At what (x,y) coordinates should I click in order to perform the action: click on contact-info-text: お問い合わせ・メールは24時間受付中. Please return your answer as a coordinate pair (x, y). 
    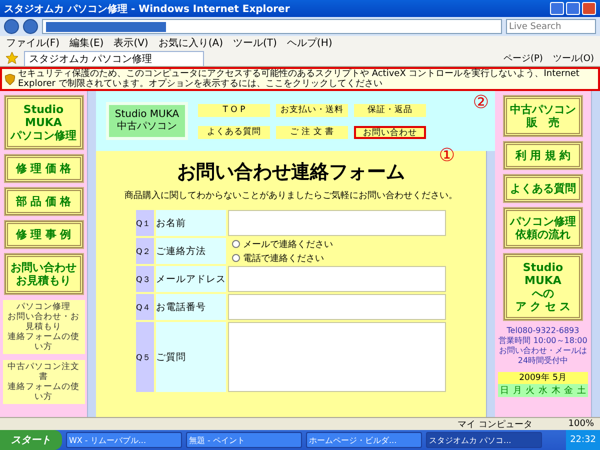
    Looking at the image, I should click on (543, 356).